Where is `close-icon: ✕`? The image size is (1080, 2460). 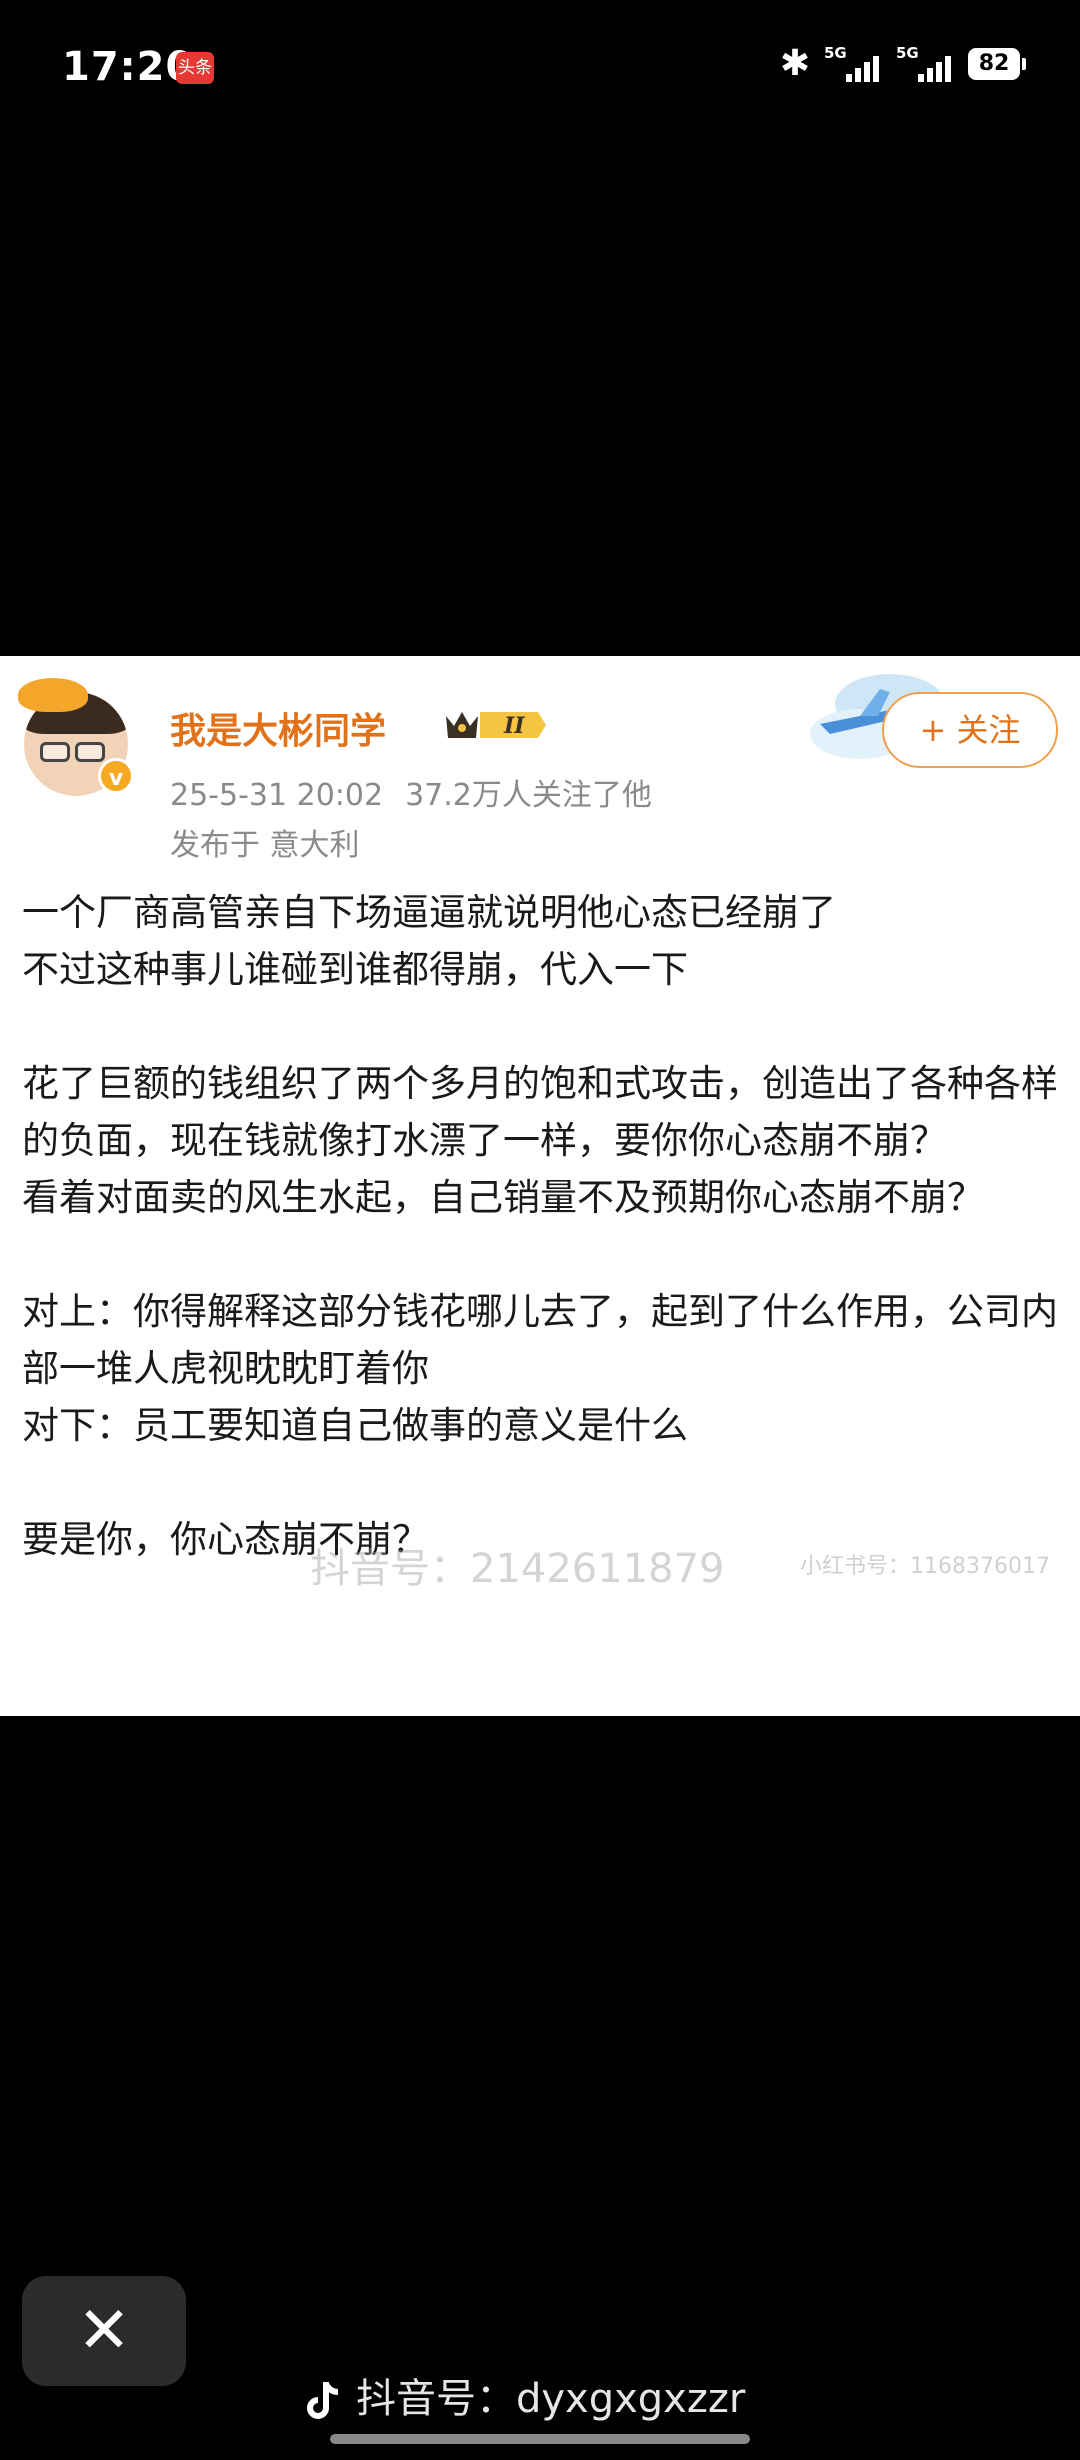 close-icon: ✕ is located at coordinates (104, 2331).